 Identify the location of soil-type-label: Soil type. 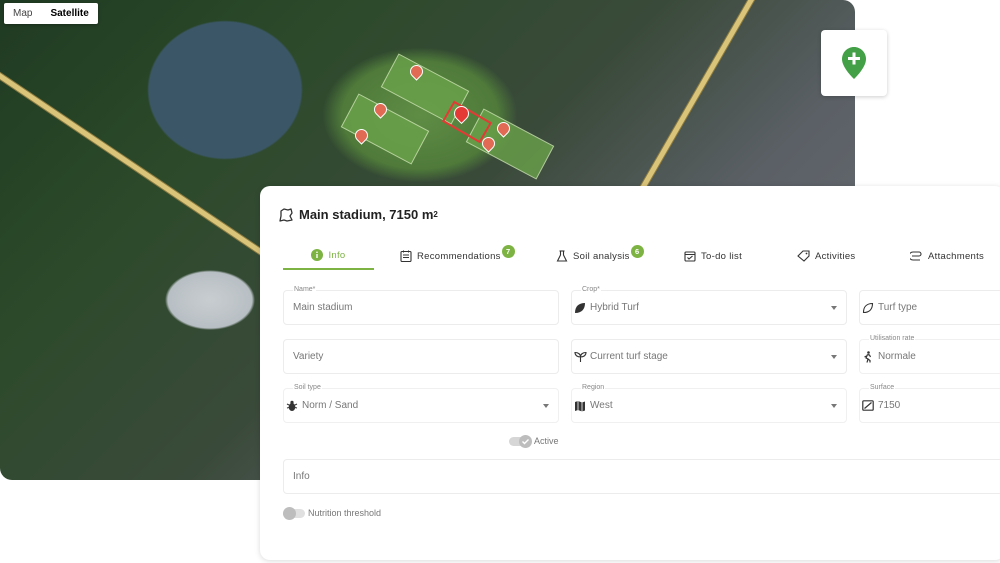
(307, 387).